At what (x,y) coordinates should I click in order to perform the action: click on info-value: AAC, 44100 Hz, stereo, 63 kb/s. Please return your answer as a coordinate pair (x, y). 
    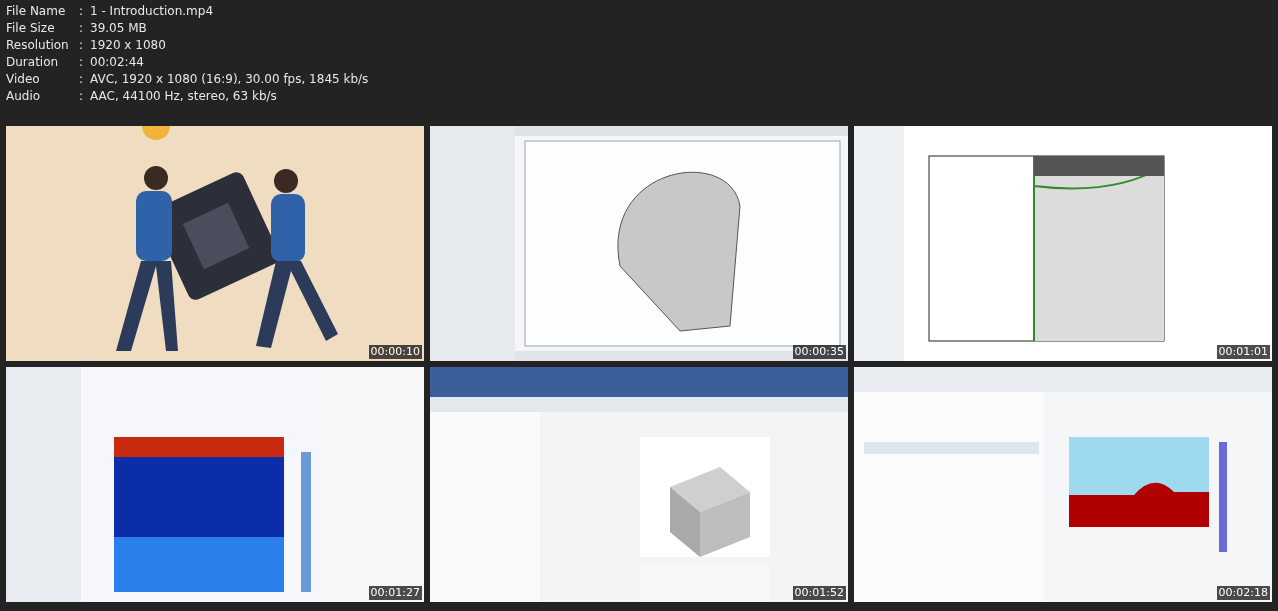
    Looking at the image, I should click on (183, 96).